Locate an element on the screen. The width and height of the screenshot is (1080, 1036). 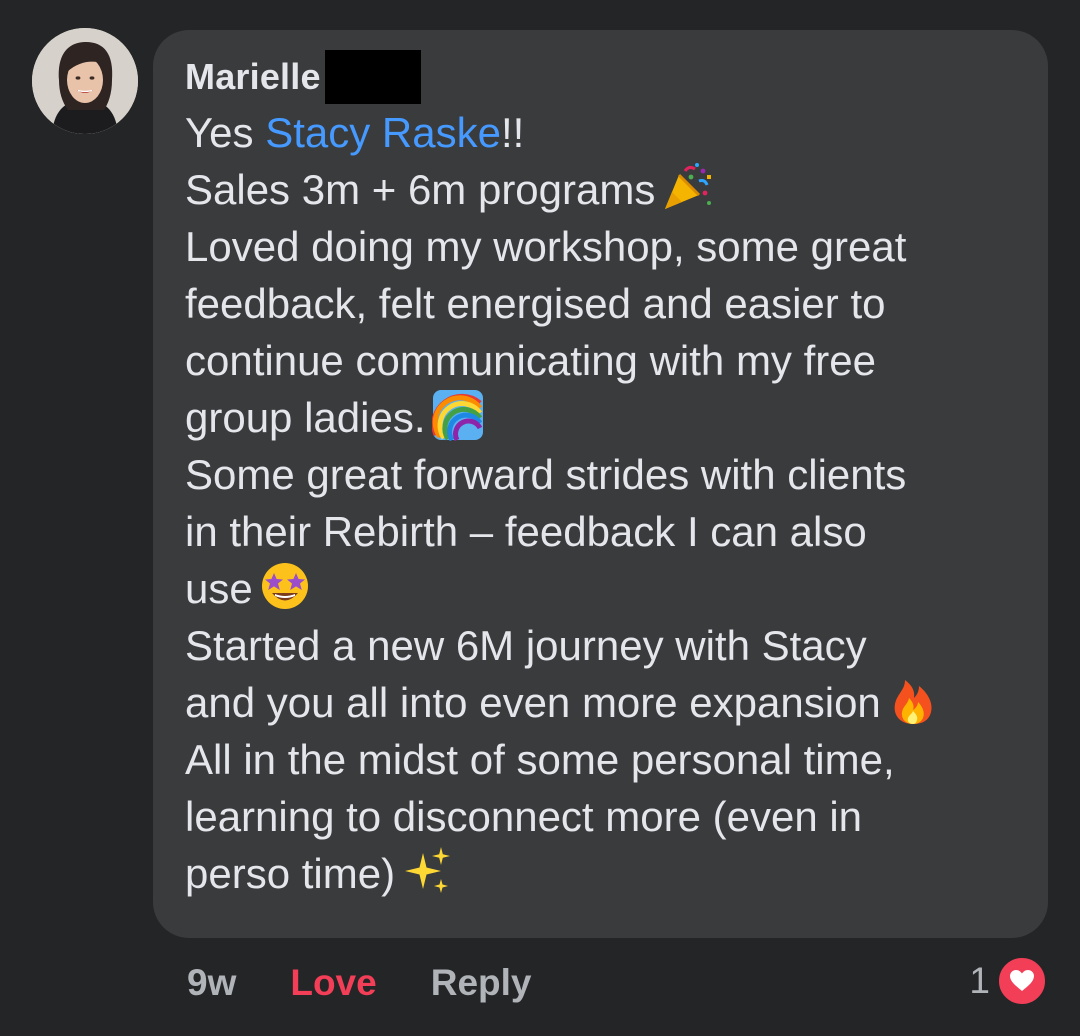
comment-line: perso time) is located at coordinates (610, 873).